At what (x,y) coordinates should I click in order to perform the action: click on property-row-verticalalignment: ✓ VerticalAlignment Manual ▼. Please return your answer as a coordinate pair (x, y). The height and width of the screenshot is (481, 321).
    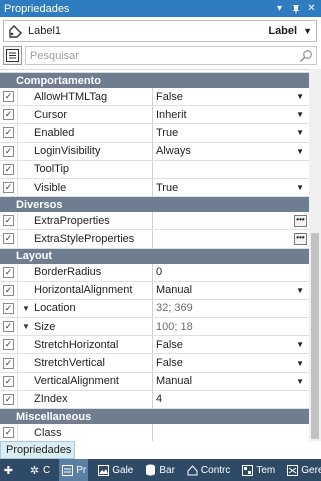
    Looking at the image, I should click on (154, 381).